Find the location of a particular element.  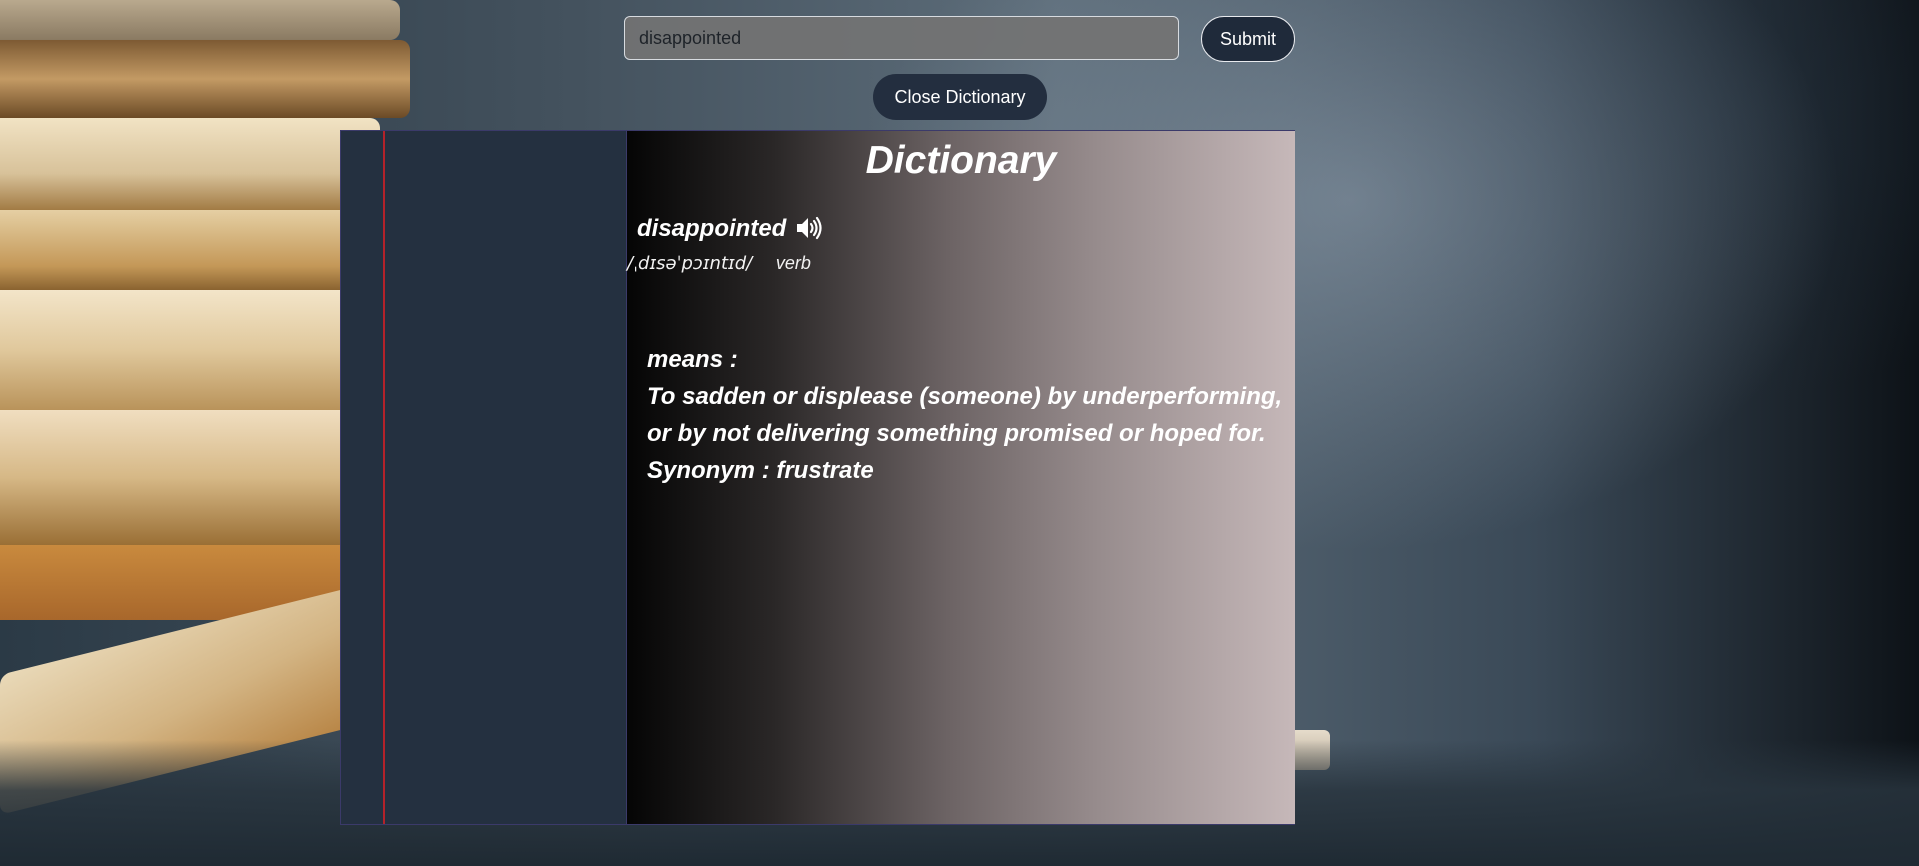

dictionary-title: Dictionary is located at coordinates (961, 160).